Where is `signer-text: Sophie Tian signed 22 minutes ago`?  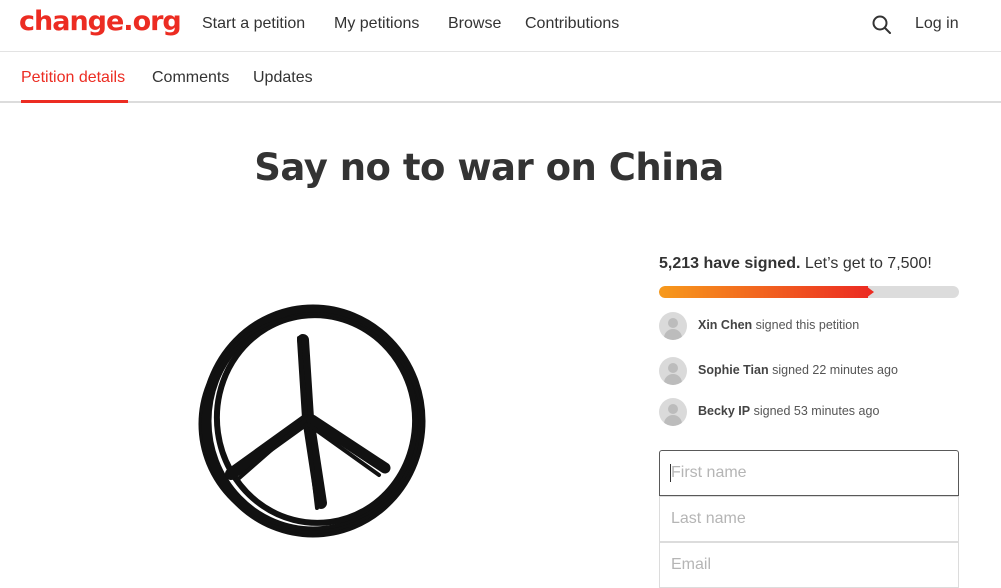 signer-text: Sophie Tian signed 22 minutes ago is located at coordinates (798, 370).